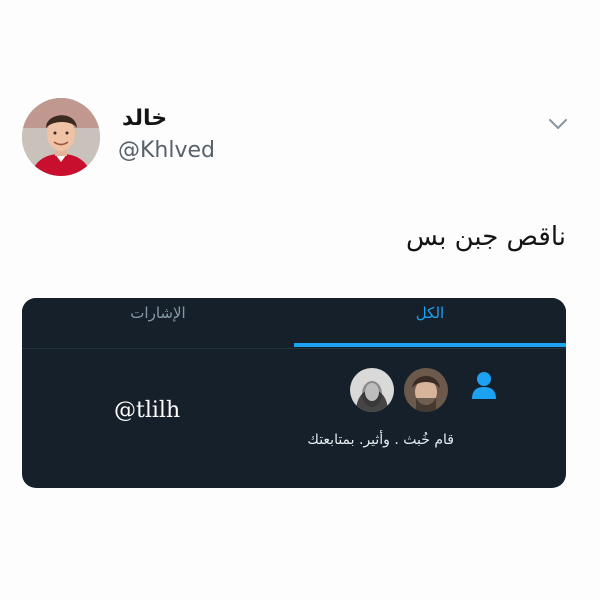 This screenshot has height=600, width=600. What do you see at coordinates (147, 410) in the screenshot?
I see `follower-handle: @tlilh` at bounding box center [147, 410].